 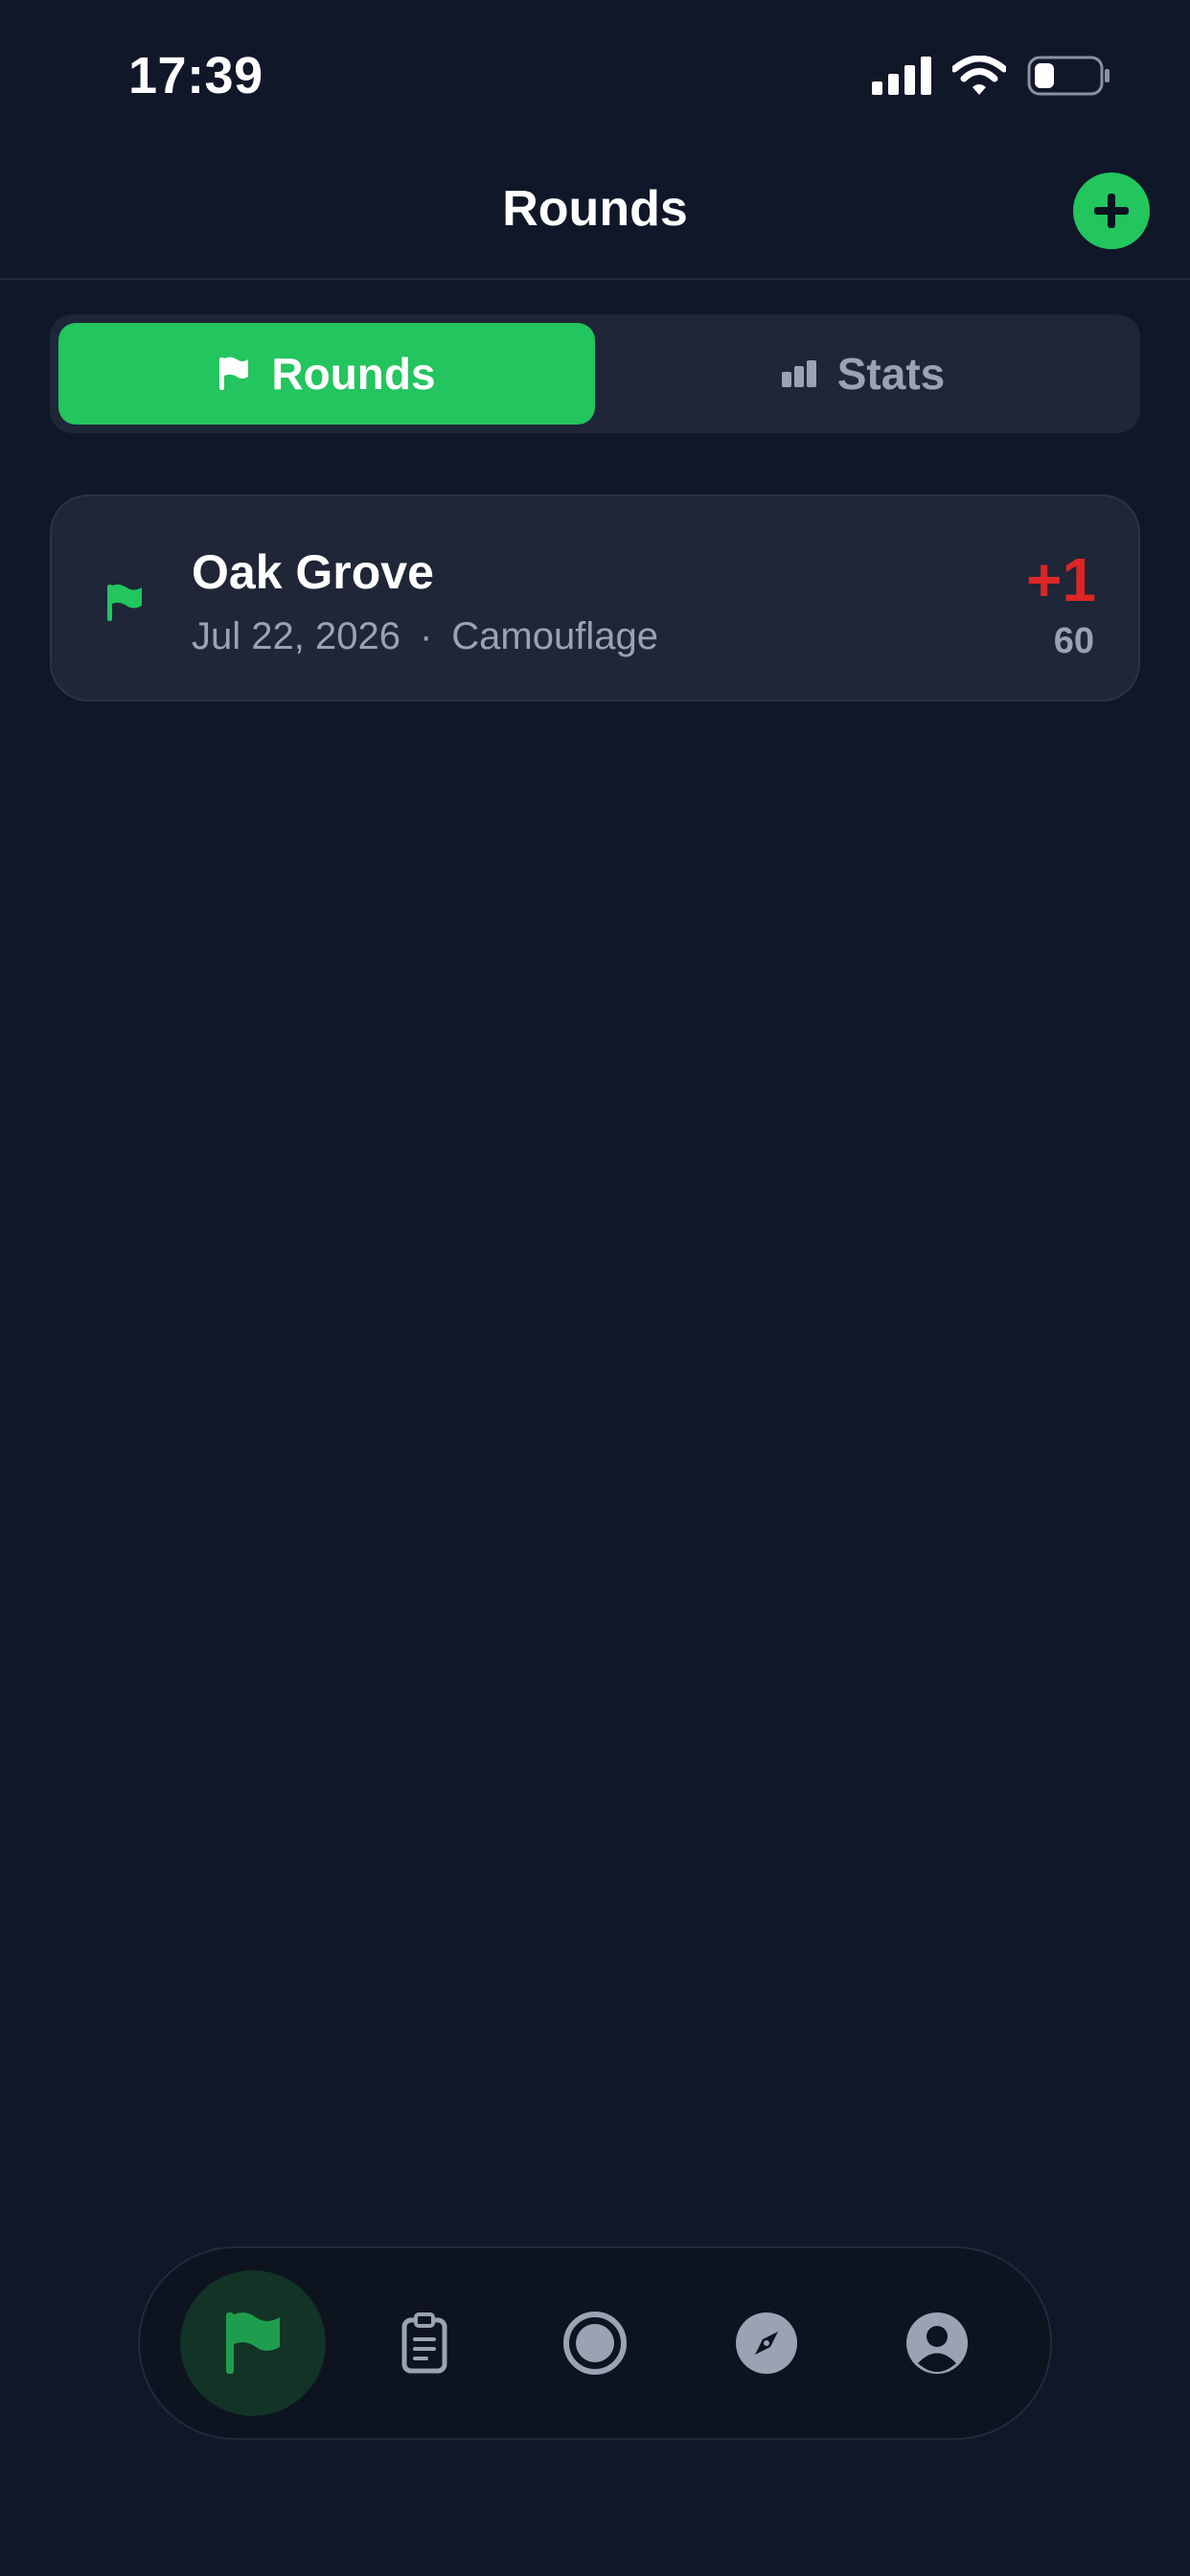 I want to click on tab-rounds: Rounds, so click(x=326, y=374).